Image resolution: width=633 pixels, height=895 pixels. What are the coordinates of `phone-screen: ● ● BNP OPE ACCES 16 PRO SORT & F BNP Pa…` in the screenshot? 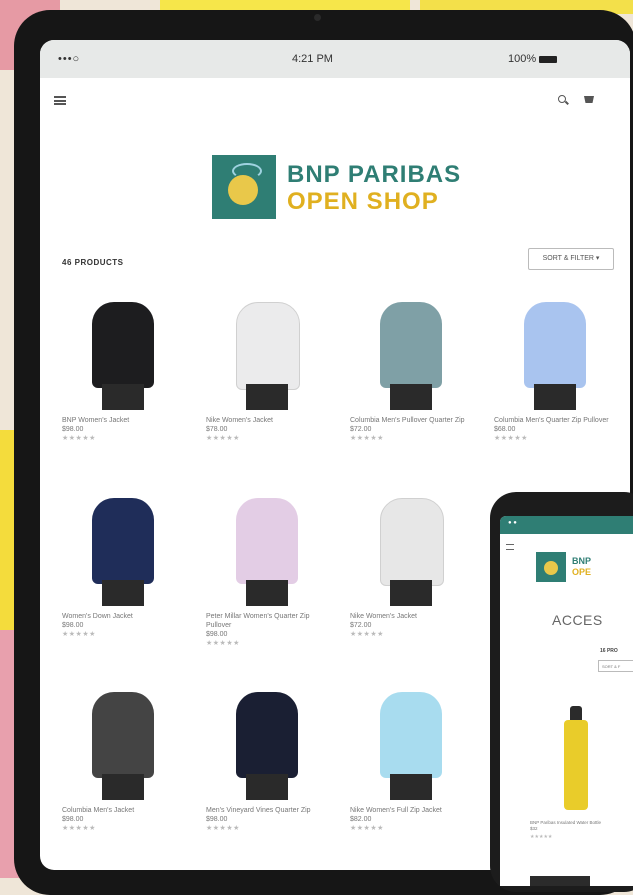 It's located at (566, 701).